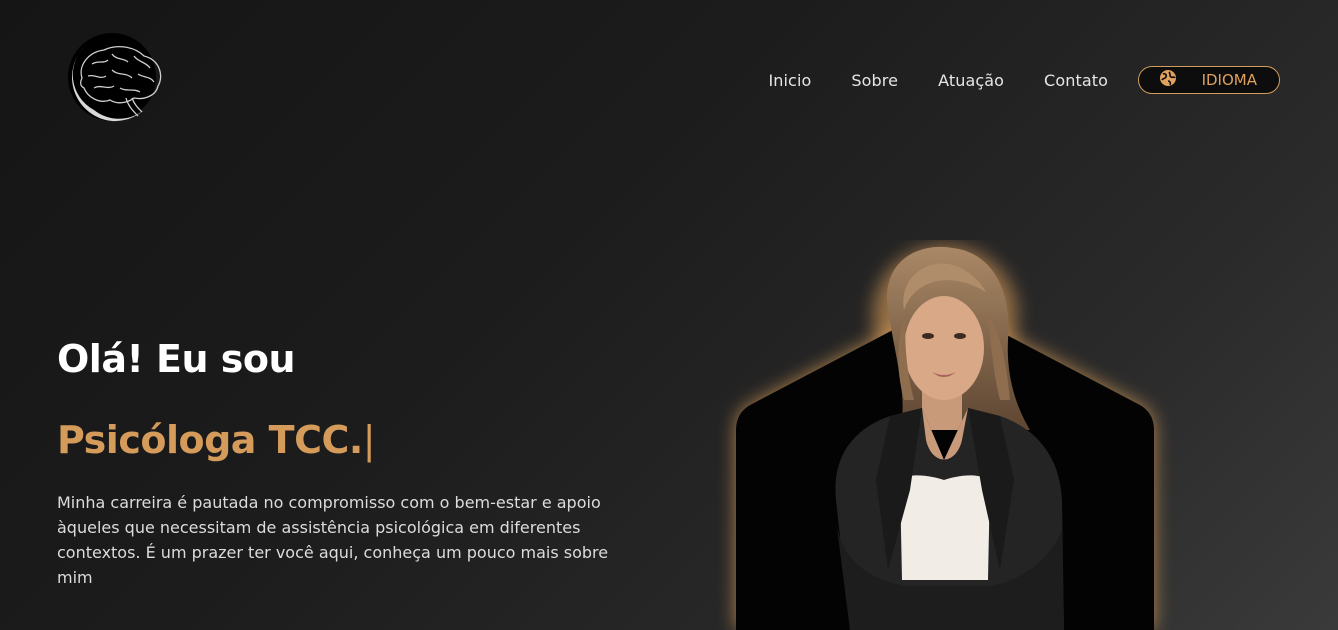  What do you see at coordinates (115, 77) in the screenshot?
I see `brain-logo-icon` at bounding box center [115, 77].